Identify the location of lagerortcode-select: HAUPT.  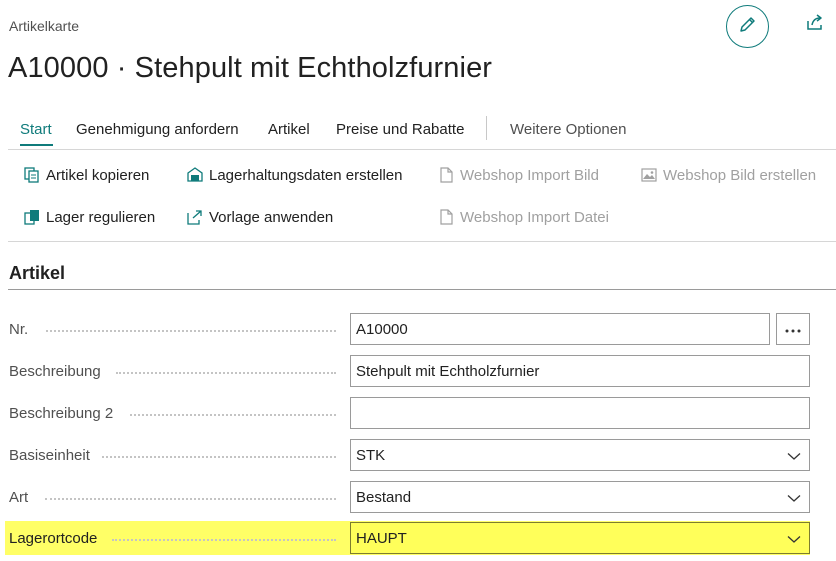
(580, 538).